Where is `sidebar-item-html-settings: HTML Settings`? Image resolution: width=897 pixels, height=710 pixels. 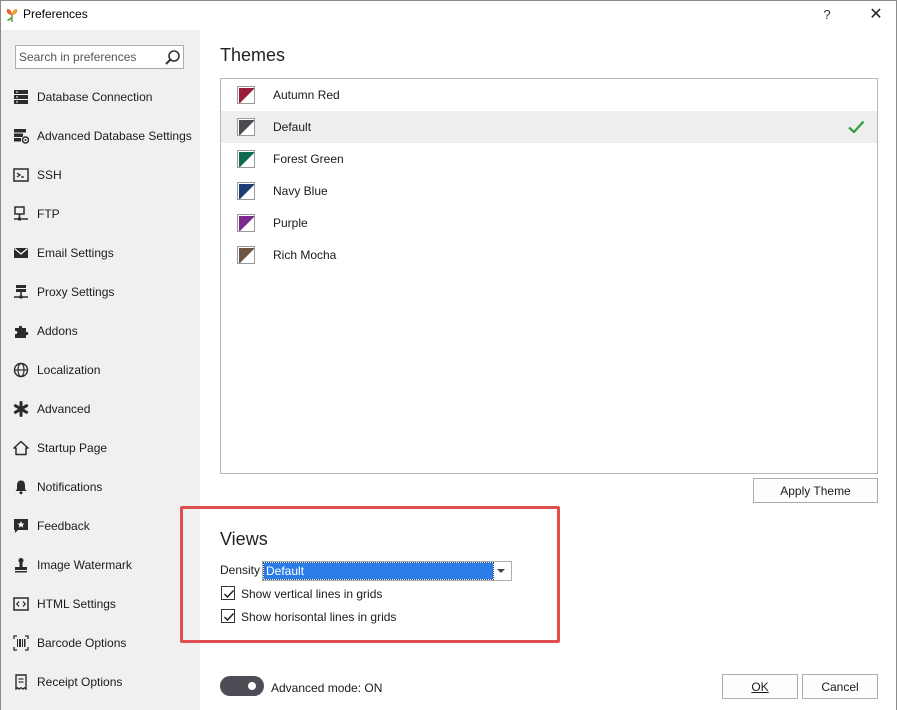 sidebar-item-html-settings: HTML Settings is located at coordinates (100, 603).